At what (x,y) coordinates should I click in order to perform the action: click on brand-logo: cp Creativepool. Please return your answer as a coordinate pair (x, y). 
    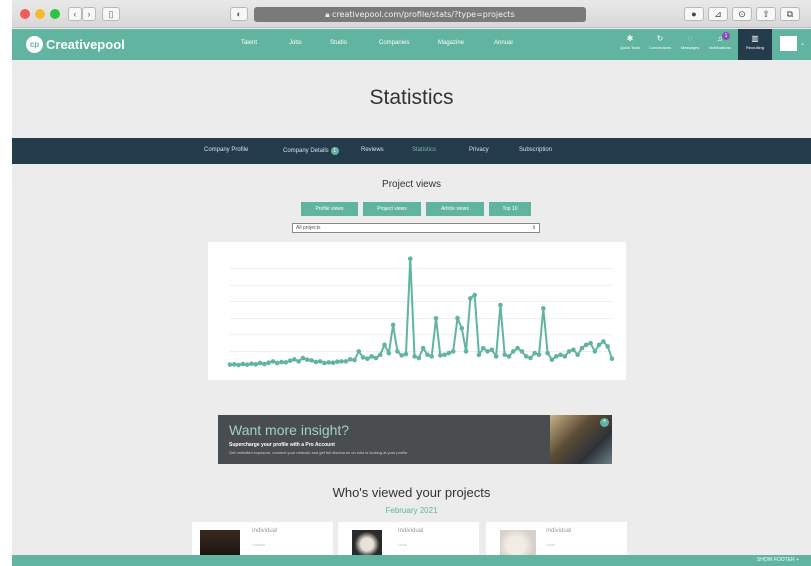
    Looking at the image, I should click on (75, 44).